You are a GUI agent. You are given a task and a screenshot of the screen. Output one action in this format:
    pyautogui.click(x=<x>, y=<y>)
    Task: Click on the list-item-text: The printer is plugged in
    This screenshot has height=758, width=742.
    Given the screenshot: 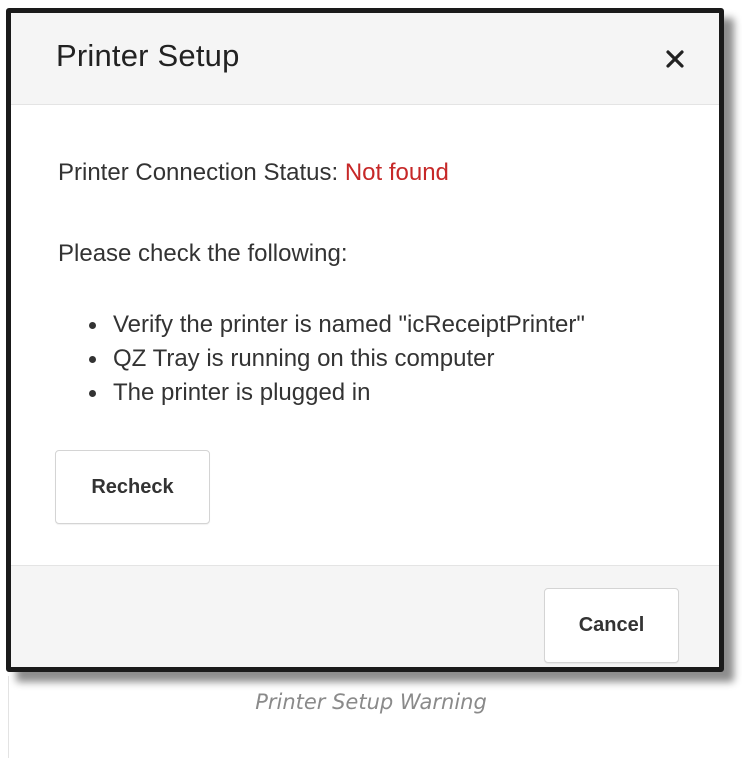 What is the action you would take?
    pyautogui.click(x=242, y=392)
    